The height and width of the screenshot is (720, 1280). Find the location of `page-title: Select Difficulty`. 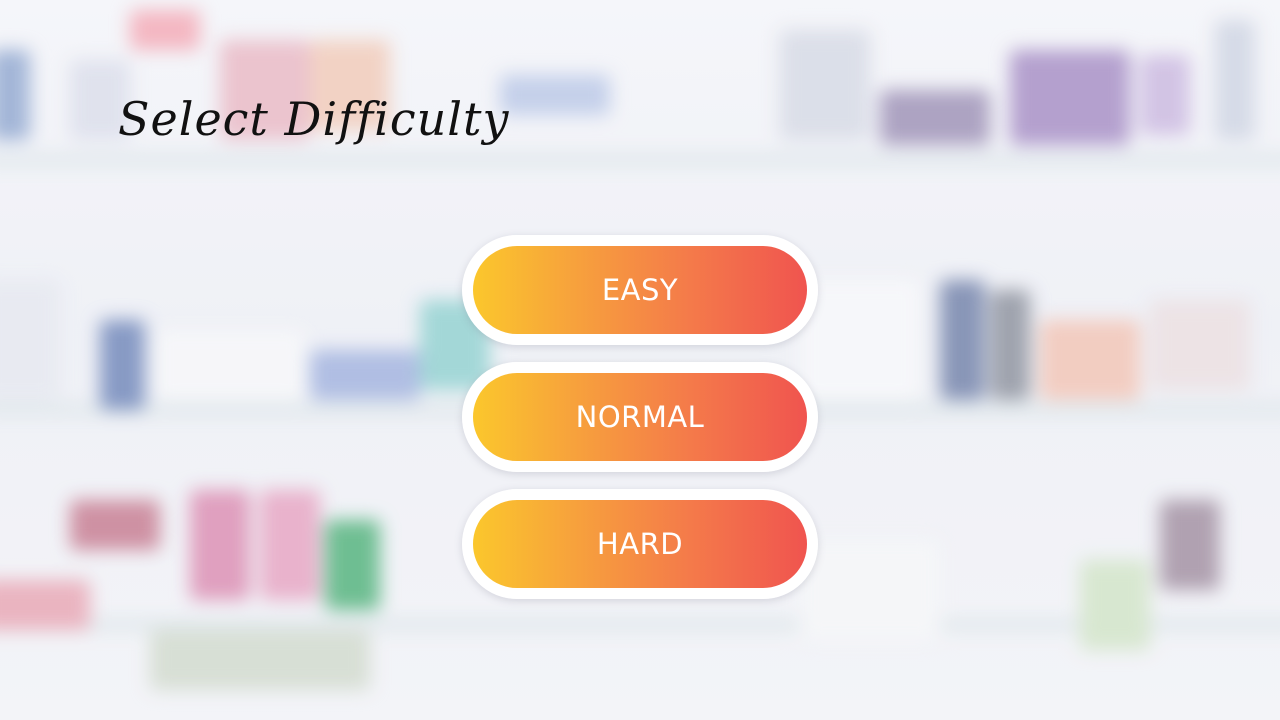

page-title: Select Difficulty is located at coordinates (314, 119).